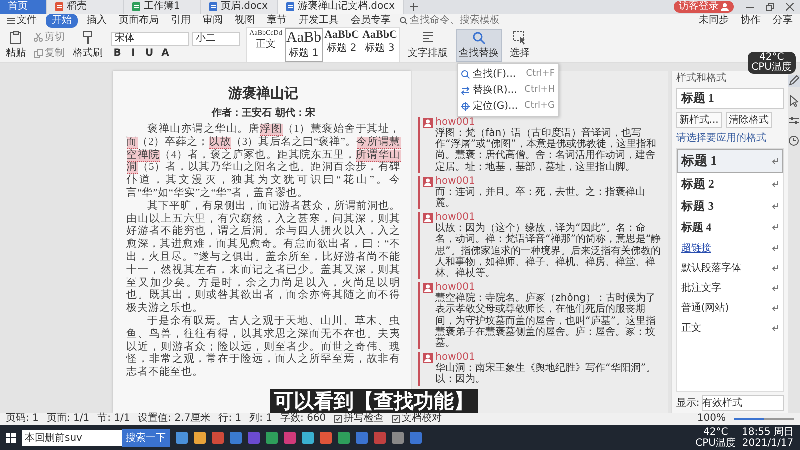  I want to click on format-painter-button: 格式刷, so click(88, 45).